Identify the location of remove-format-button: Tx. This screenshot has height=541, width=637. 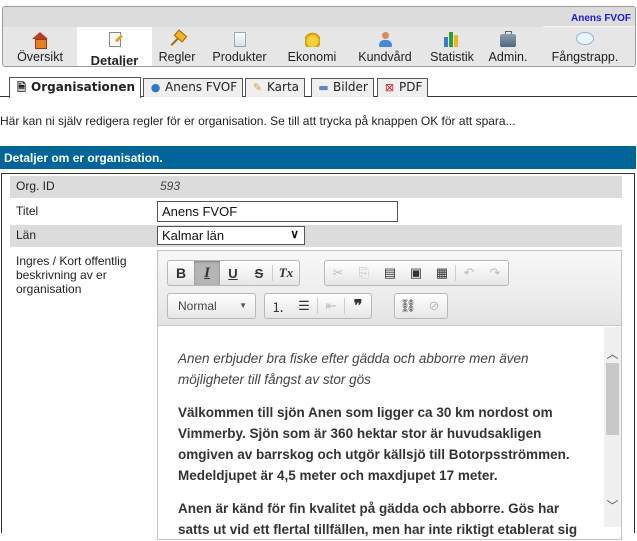
(286, 273).